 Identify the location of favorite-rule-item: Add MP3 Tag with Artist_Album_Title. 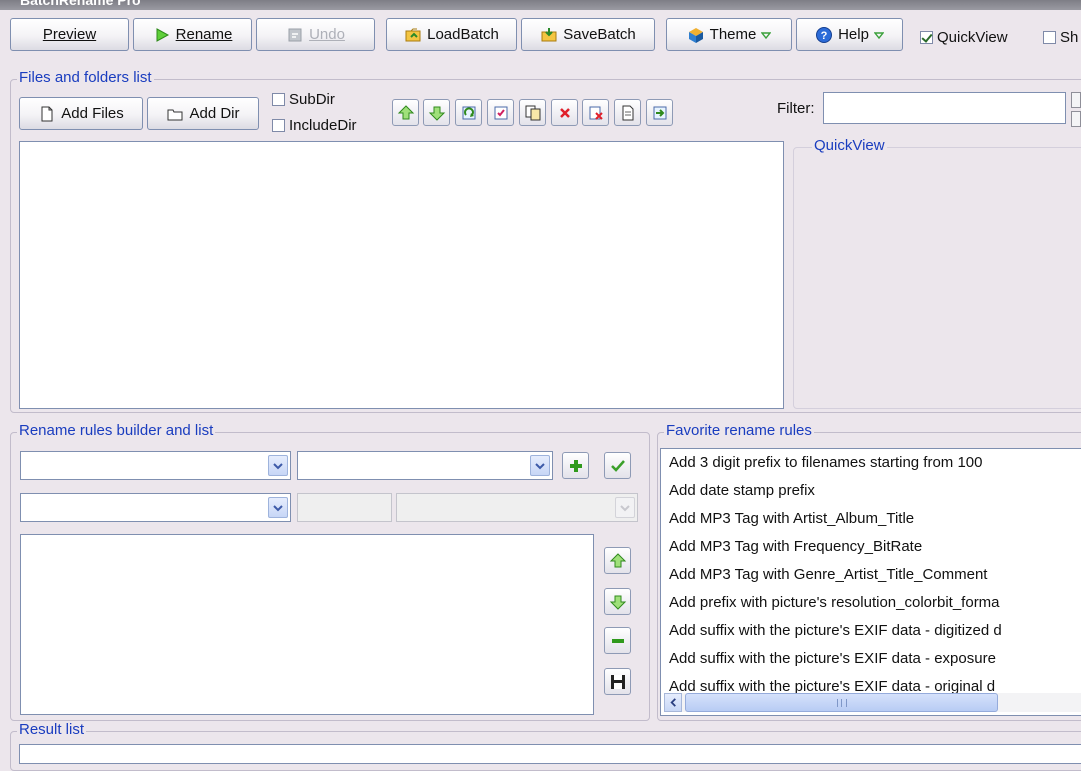
(791, 518).